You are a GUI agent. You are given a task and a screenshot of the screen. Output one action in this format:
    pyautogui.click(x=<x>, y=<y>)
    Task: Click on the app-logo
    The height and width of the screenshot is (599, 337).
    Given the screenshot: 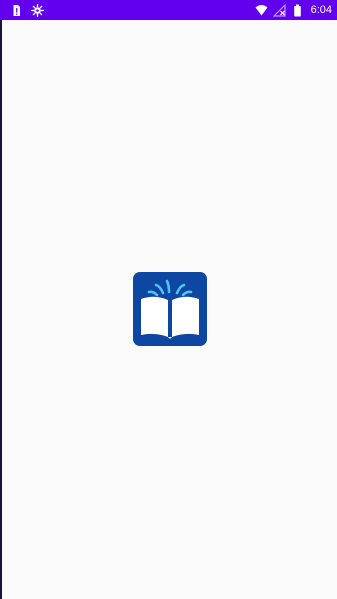 What is the action you would take?
    pyautogui.click(x=170, y=309)
    